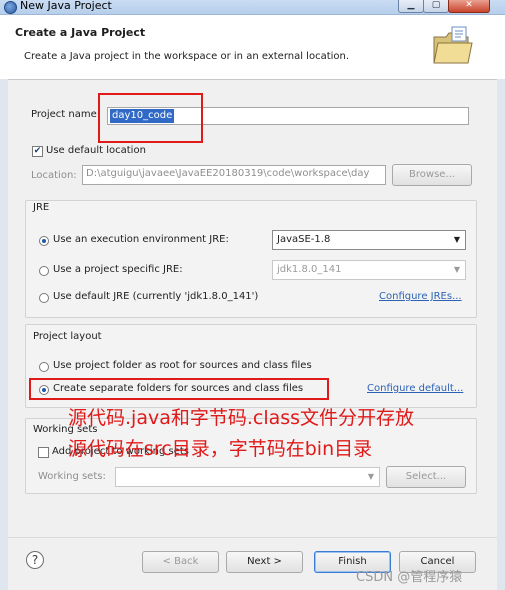 This screenshot has width=505, height=590. What do you see at coordinates (43, 452) in the screenshot?
I see `add-to-working-sets-checkbox` at bounding box center [43, 452].